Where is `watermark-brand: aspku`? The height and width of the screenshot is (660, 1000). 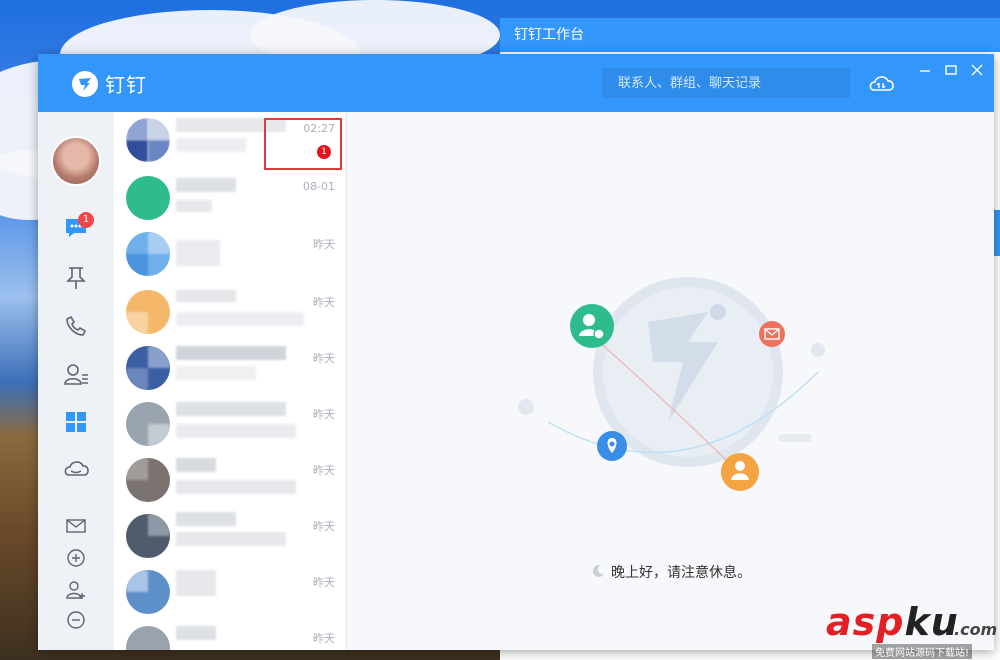
watermark-brand: aspku is located at coordinates (892, 622).